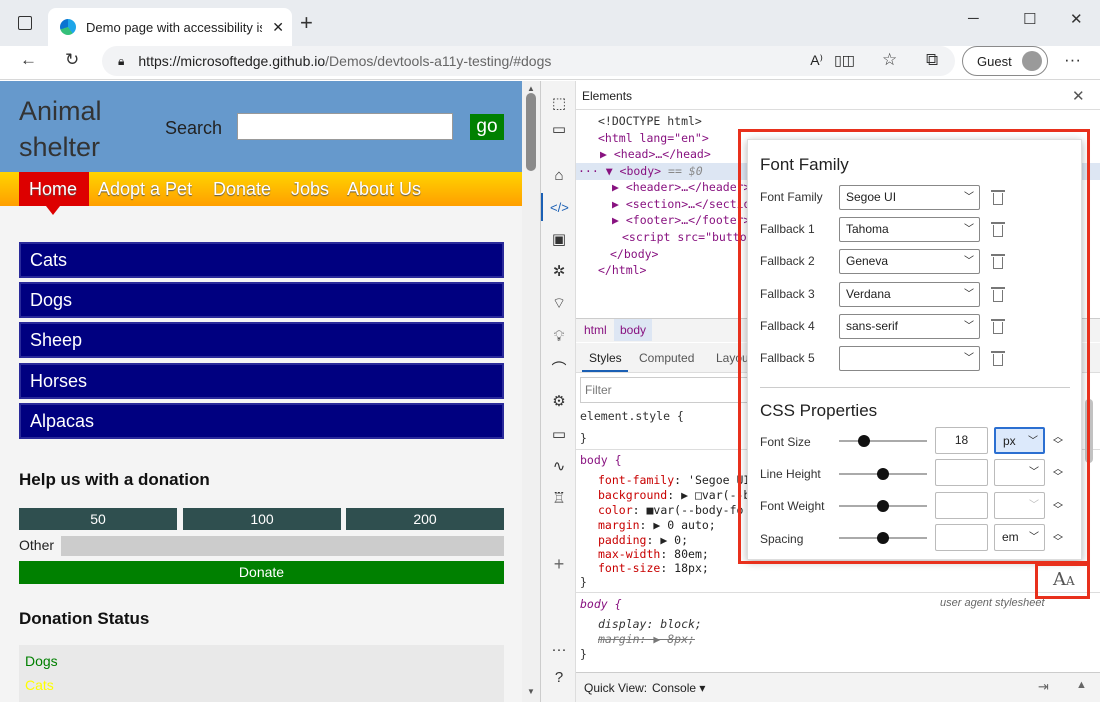 The width and height of the screenshot is (1100, 702). Describe the element at coordinates (633, 330) in the screenshot. I see `breadcrumb-body: body` at that location.